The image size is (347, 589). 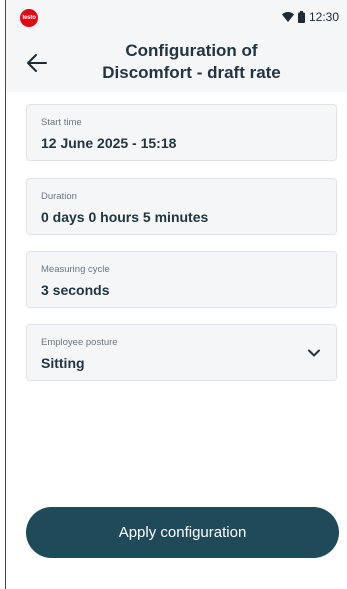 What do you see at coordinates (63, 363) in the screenshot?
I see `employee-posture-value: Sitting` at bounding box center [63, 363].